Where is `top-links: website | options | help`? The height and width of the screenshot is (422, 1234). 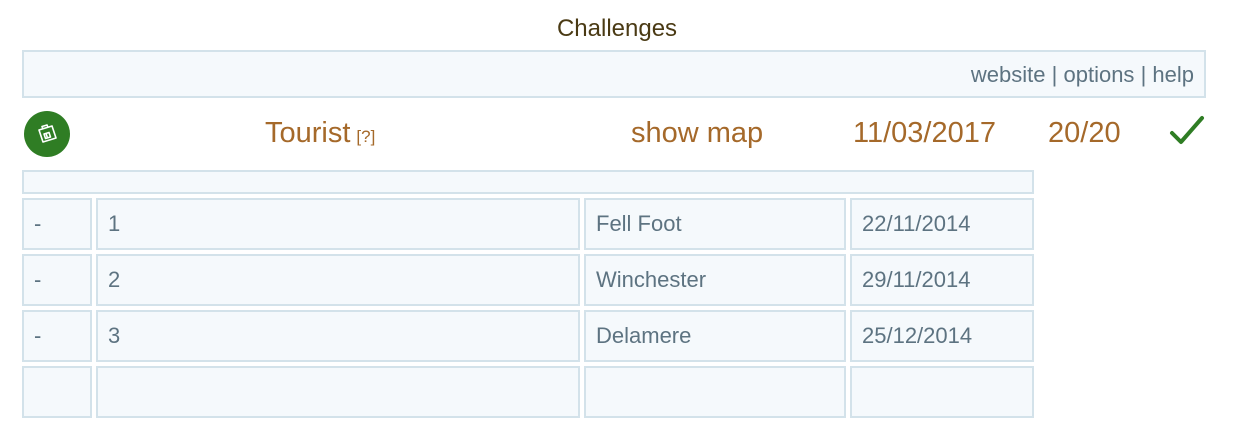
top-links: website | options | help is located at coordinates (1082, 75).